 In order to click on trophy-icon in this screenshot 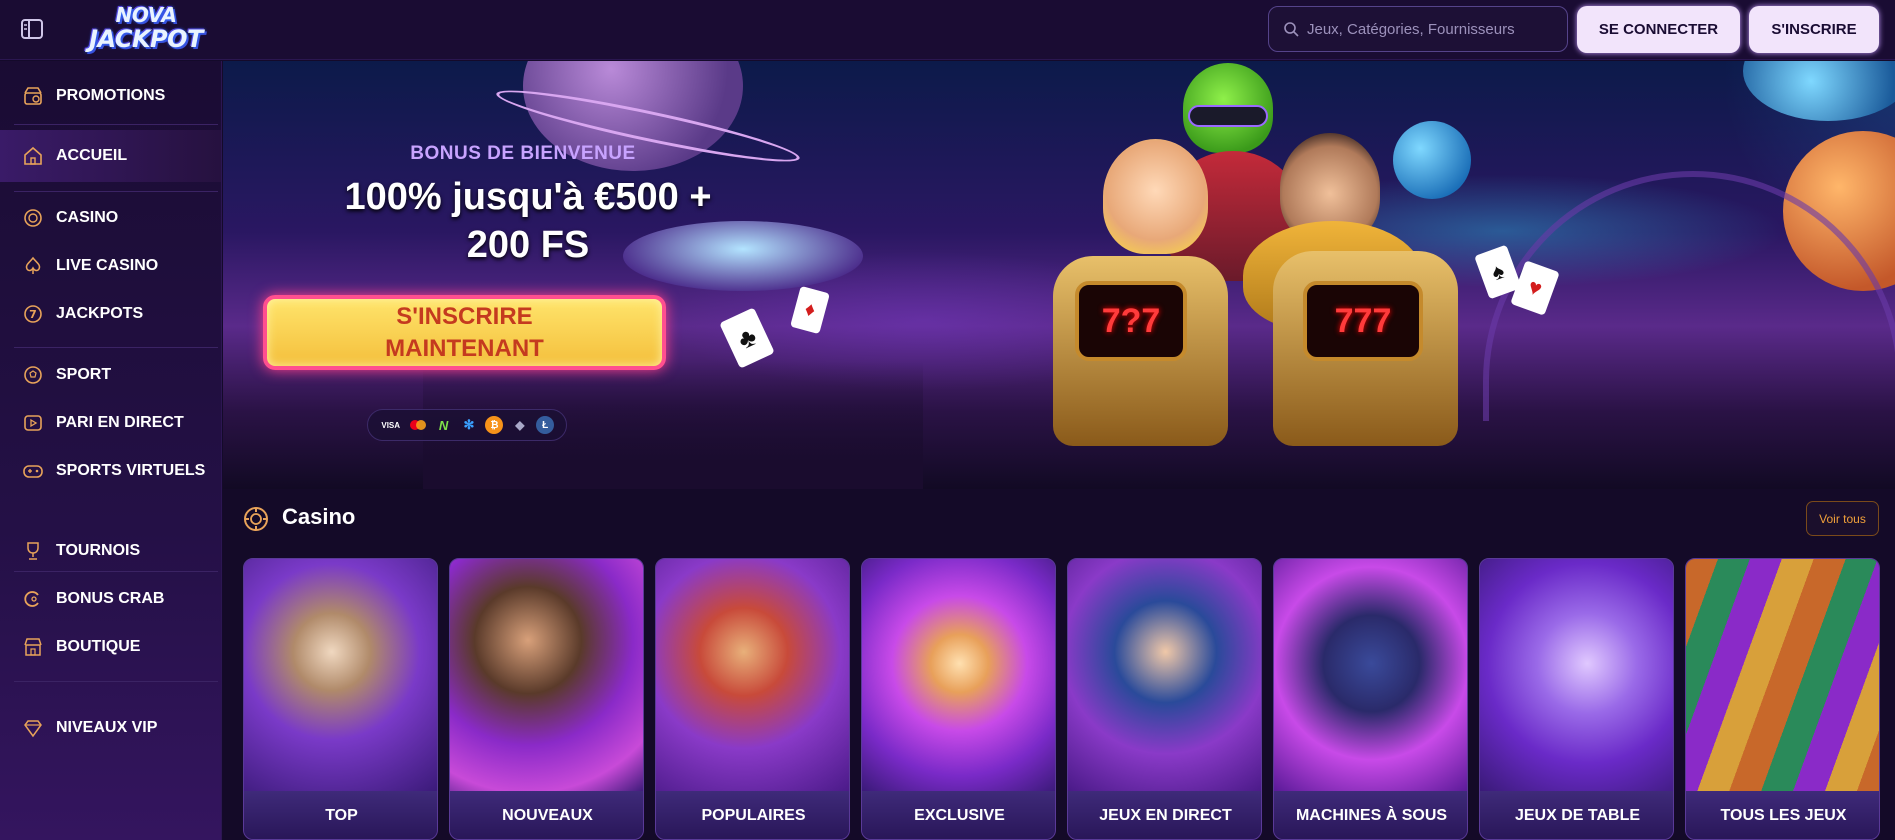, I will do `click(33, 551)`.